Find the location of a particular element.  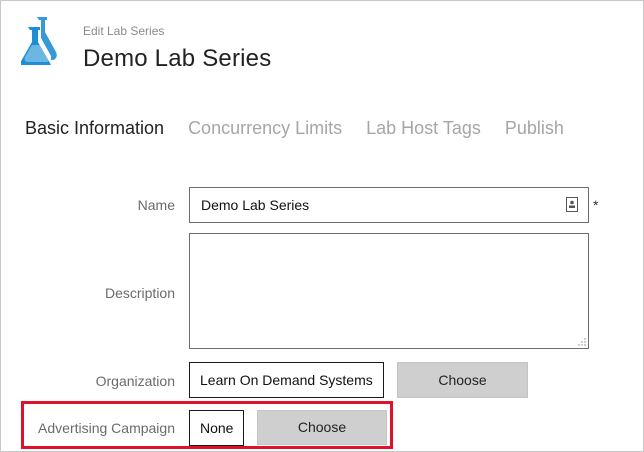

contact-card-icon is located at coordinates (572, 204).